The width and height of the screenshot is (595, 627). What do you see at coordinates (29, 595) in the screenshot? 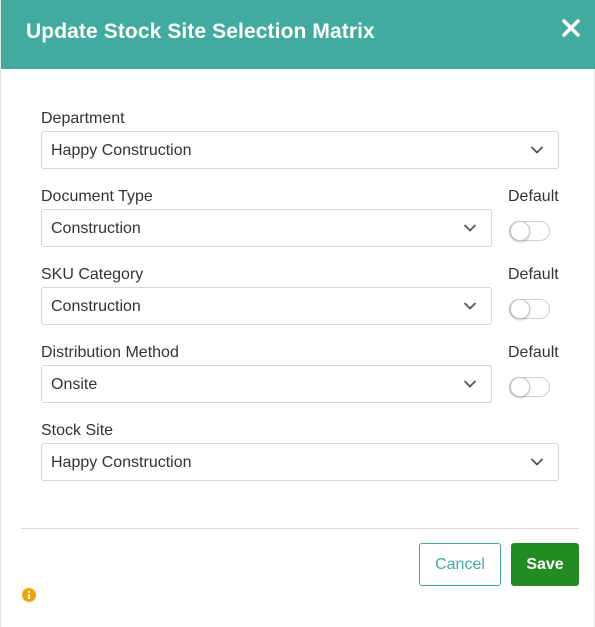
I see `info-icon` at bounding box center [29, 595].